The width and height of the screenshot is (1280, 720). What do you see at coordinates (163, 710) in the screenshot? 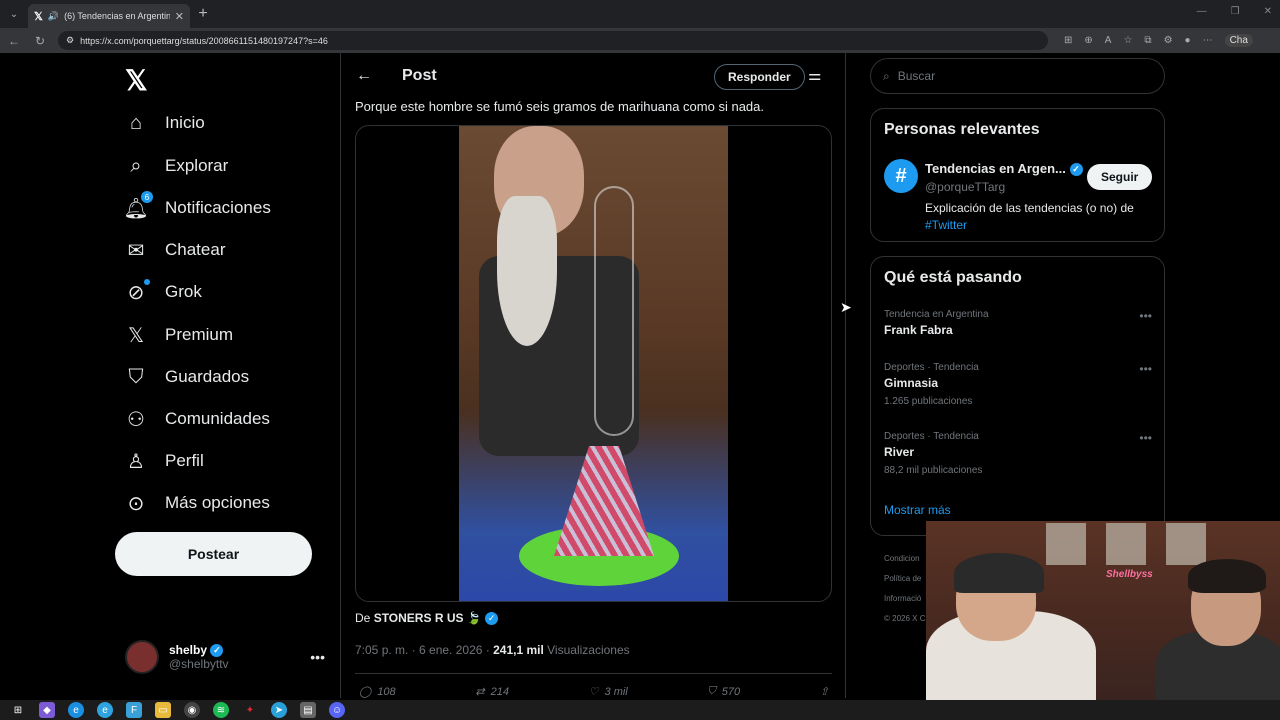
I see `folder-icon: ▭` at bounding box center [163, 710].